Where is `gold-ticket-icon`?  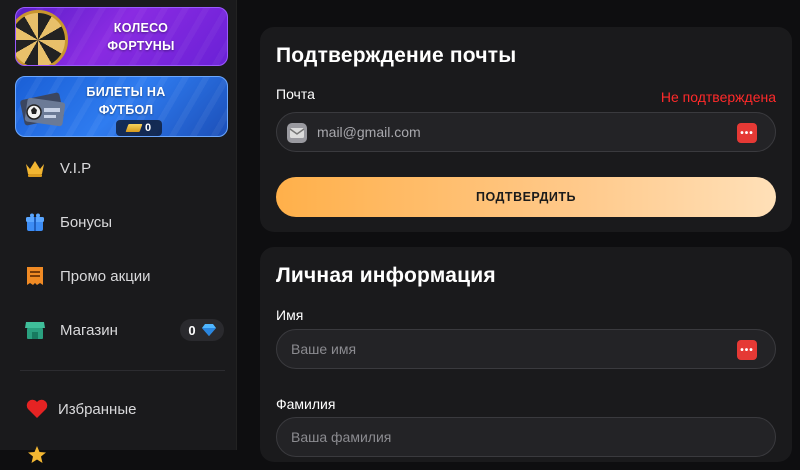 gold-ticket-icon is located at coordinates (134, 128).